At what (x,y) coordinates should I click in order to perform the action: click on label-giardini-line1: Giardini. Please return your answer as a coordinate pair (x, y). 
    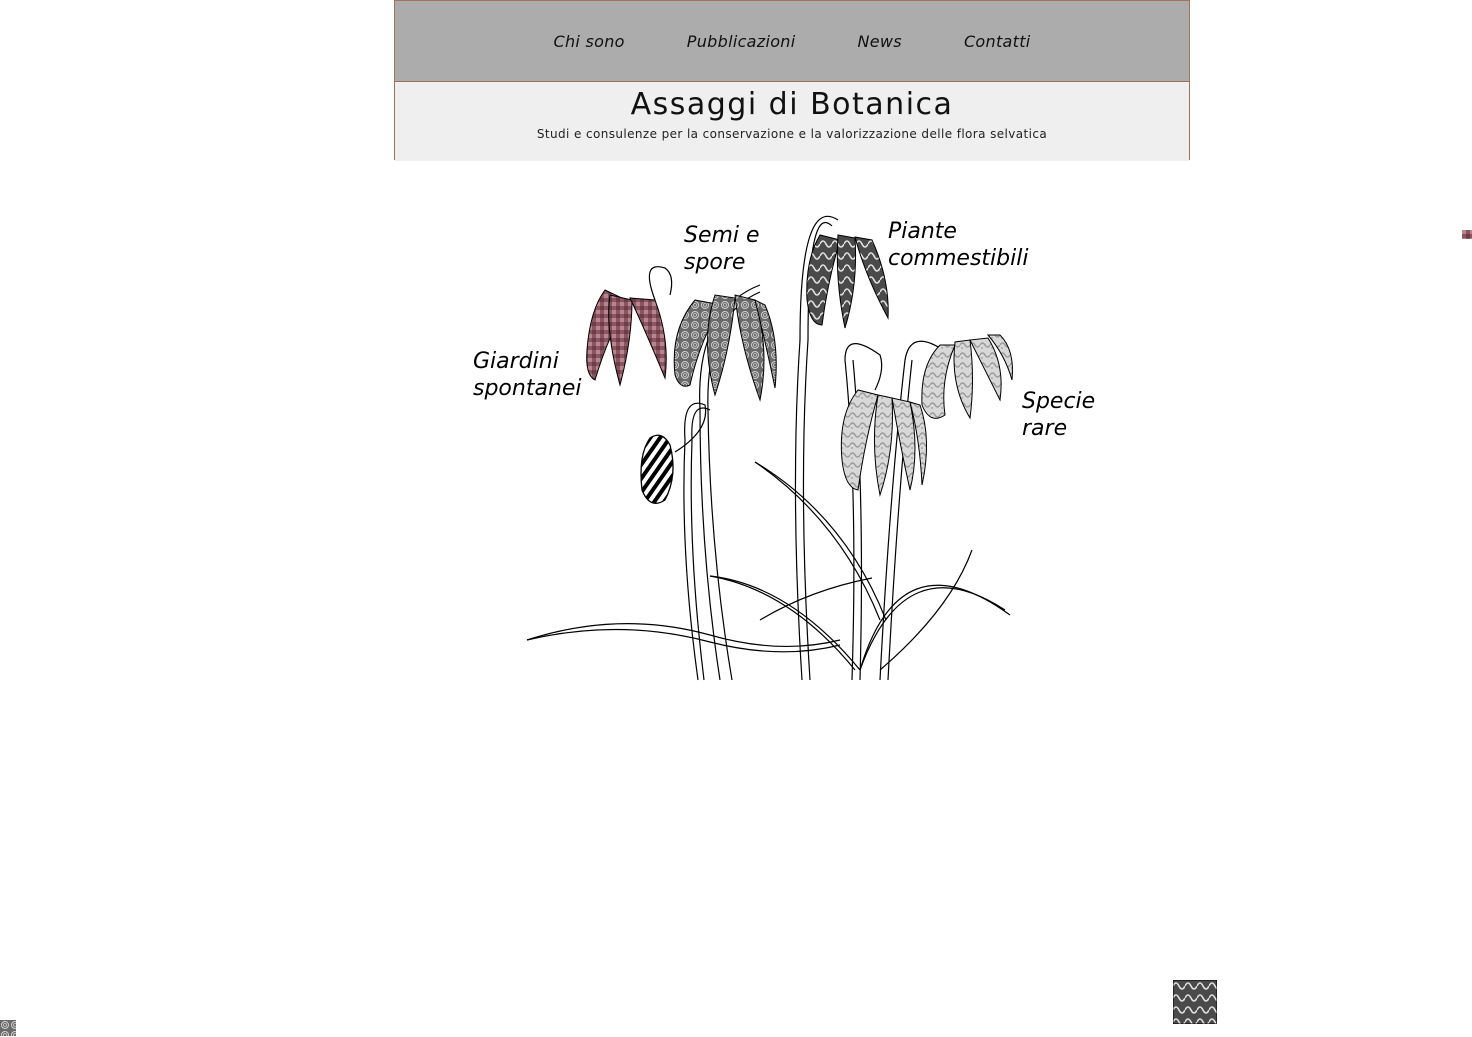
    Looking at the image, I should click on (516, 361).